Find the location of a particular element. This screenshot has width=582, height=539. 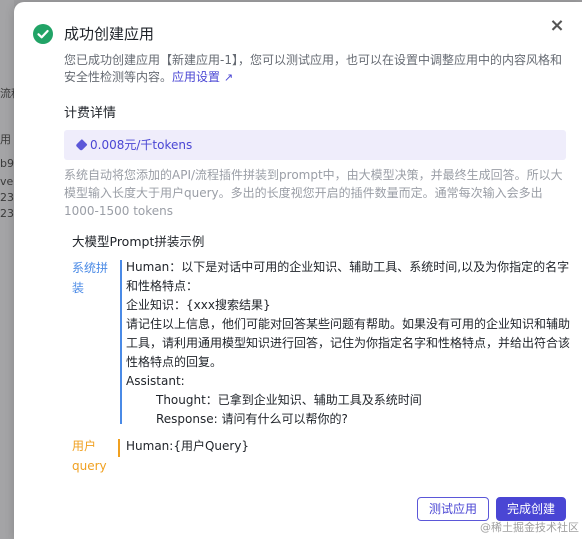

finish-create-button: 完成创建 is located at coordinates (531, 509).